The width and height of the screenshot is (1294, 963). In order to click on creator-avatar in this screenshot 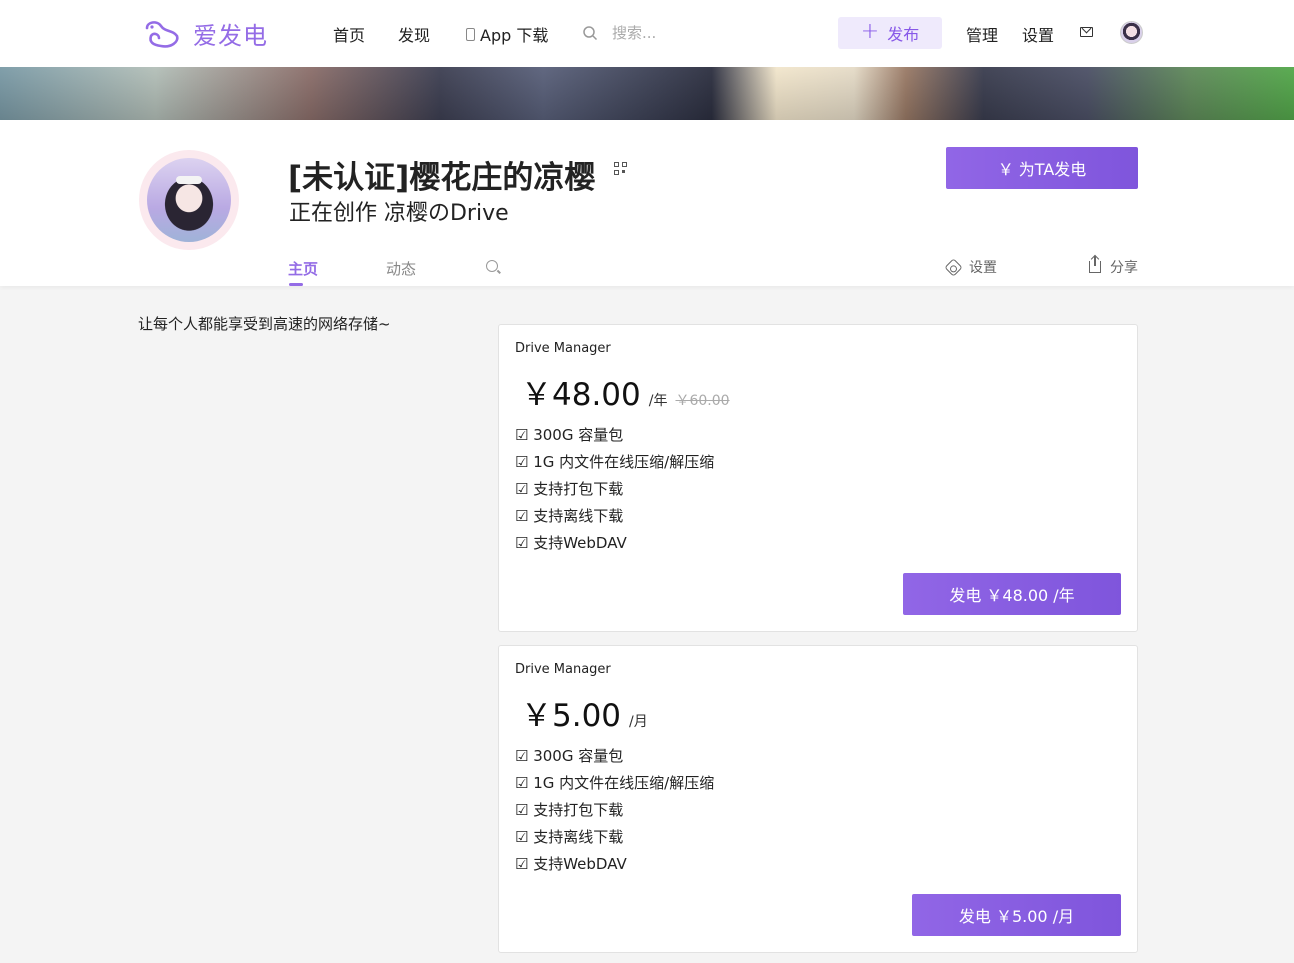, I will do `click(189, 200)`.